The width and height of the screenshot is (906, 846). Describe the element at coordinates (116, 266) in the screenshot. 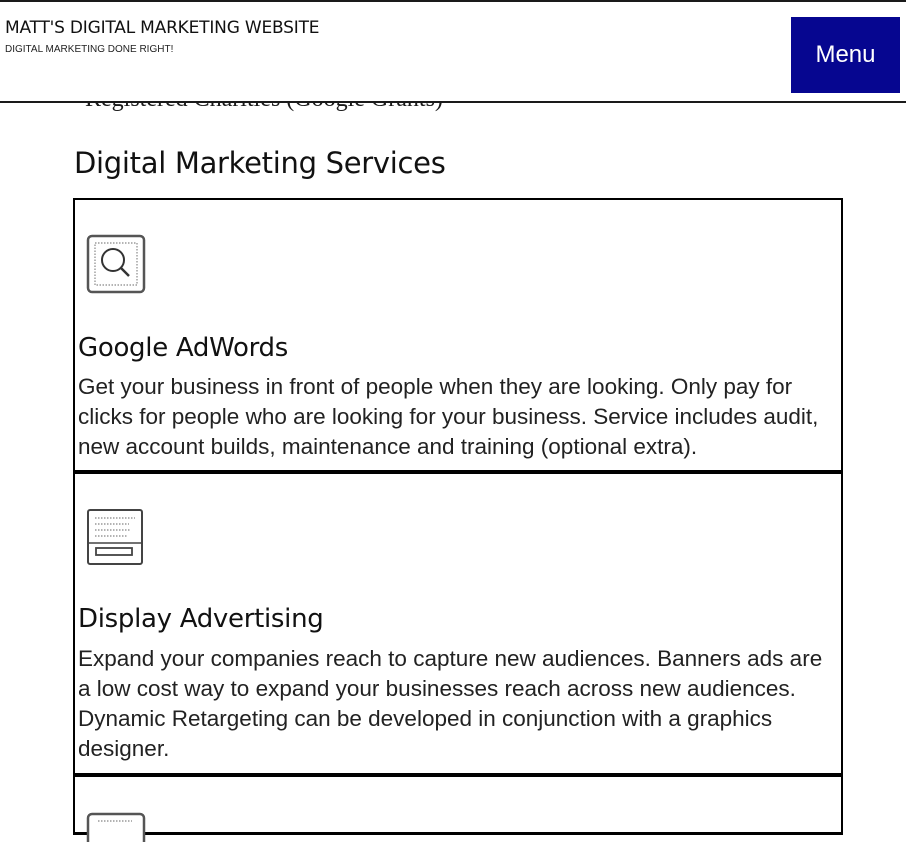

I see `search-icon` at that location.